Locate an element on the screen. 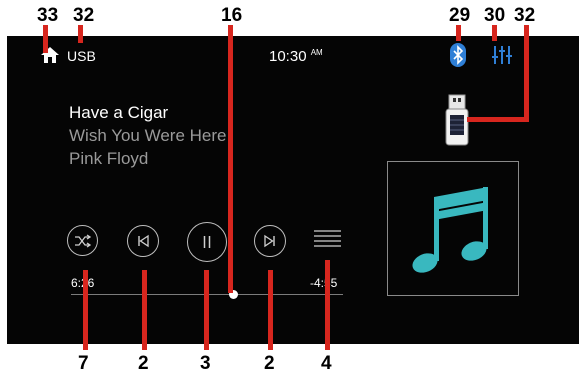 This screenshot has width=586, height=376. source-label: USB is located at coordinates (81, 56).